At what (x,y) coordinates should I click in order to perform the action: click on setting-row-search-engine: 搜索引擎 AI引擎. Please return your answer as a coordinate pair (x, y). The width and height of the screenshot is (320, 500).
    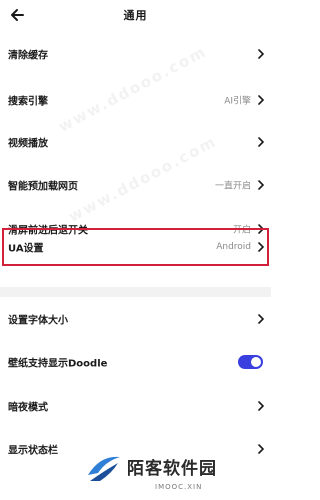
    Looking at the image, I should click on (135, 100).